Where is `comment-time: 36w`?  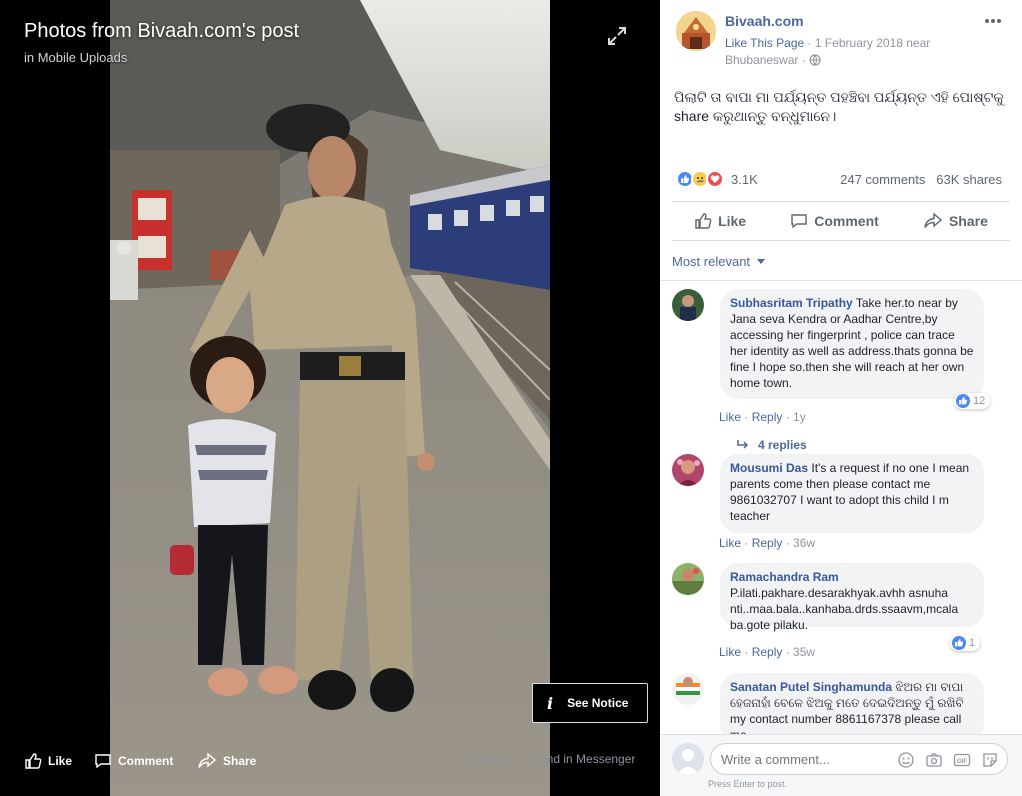
comment-time: 36w is located at coordinates (804, 543).